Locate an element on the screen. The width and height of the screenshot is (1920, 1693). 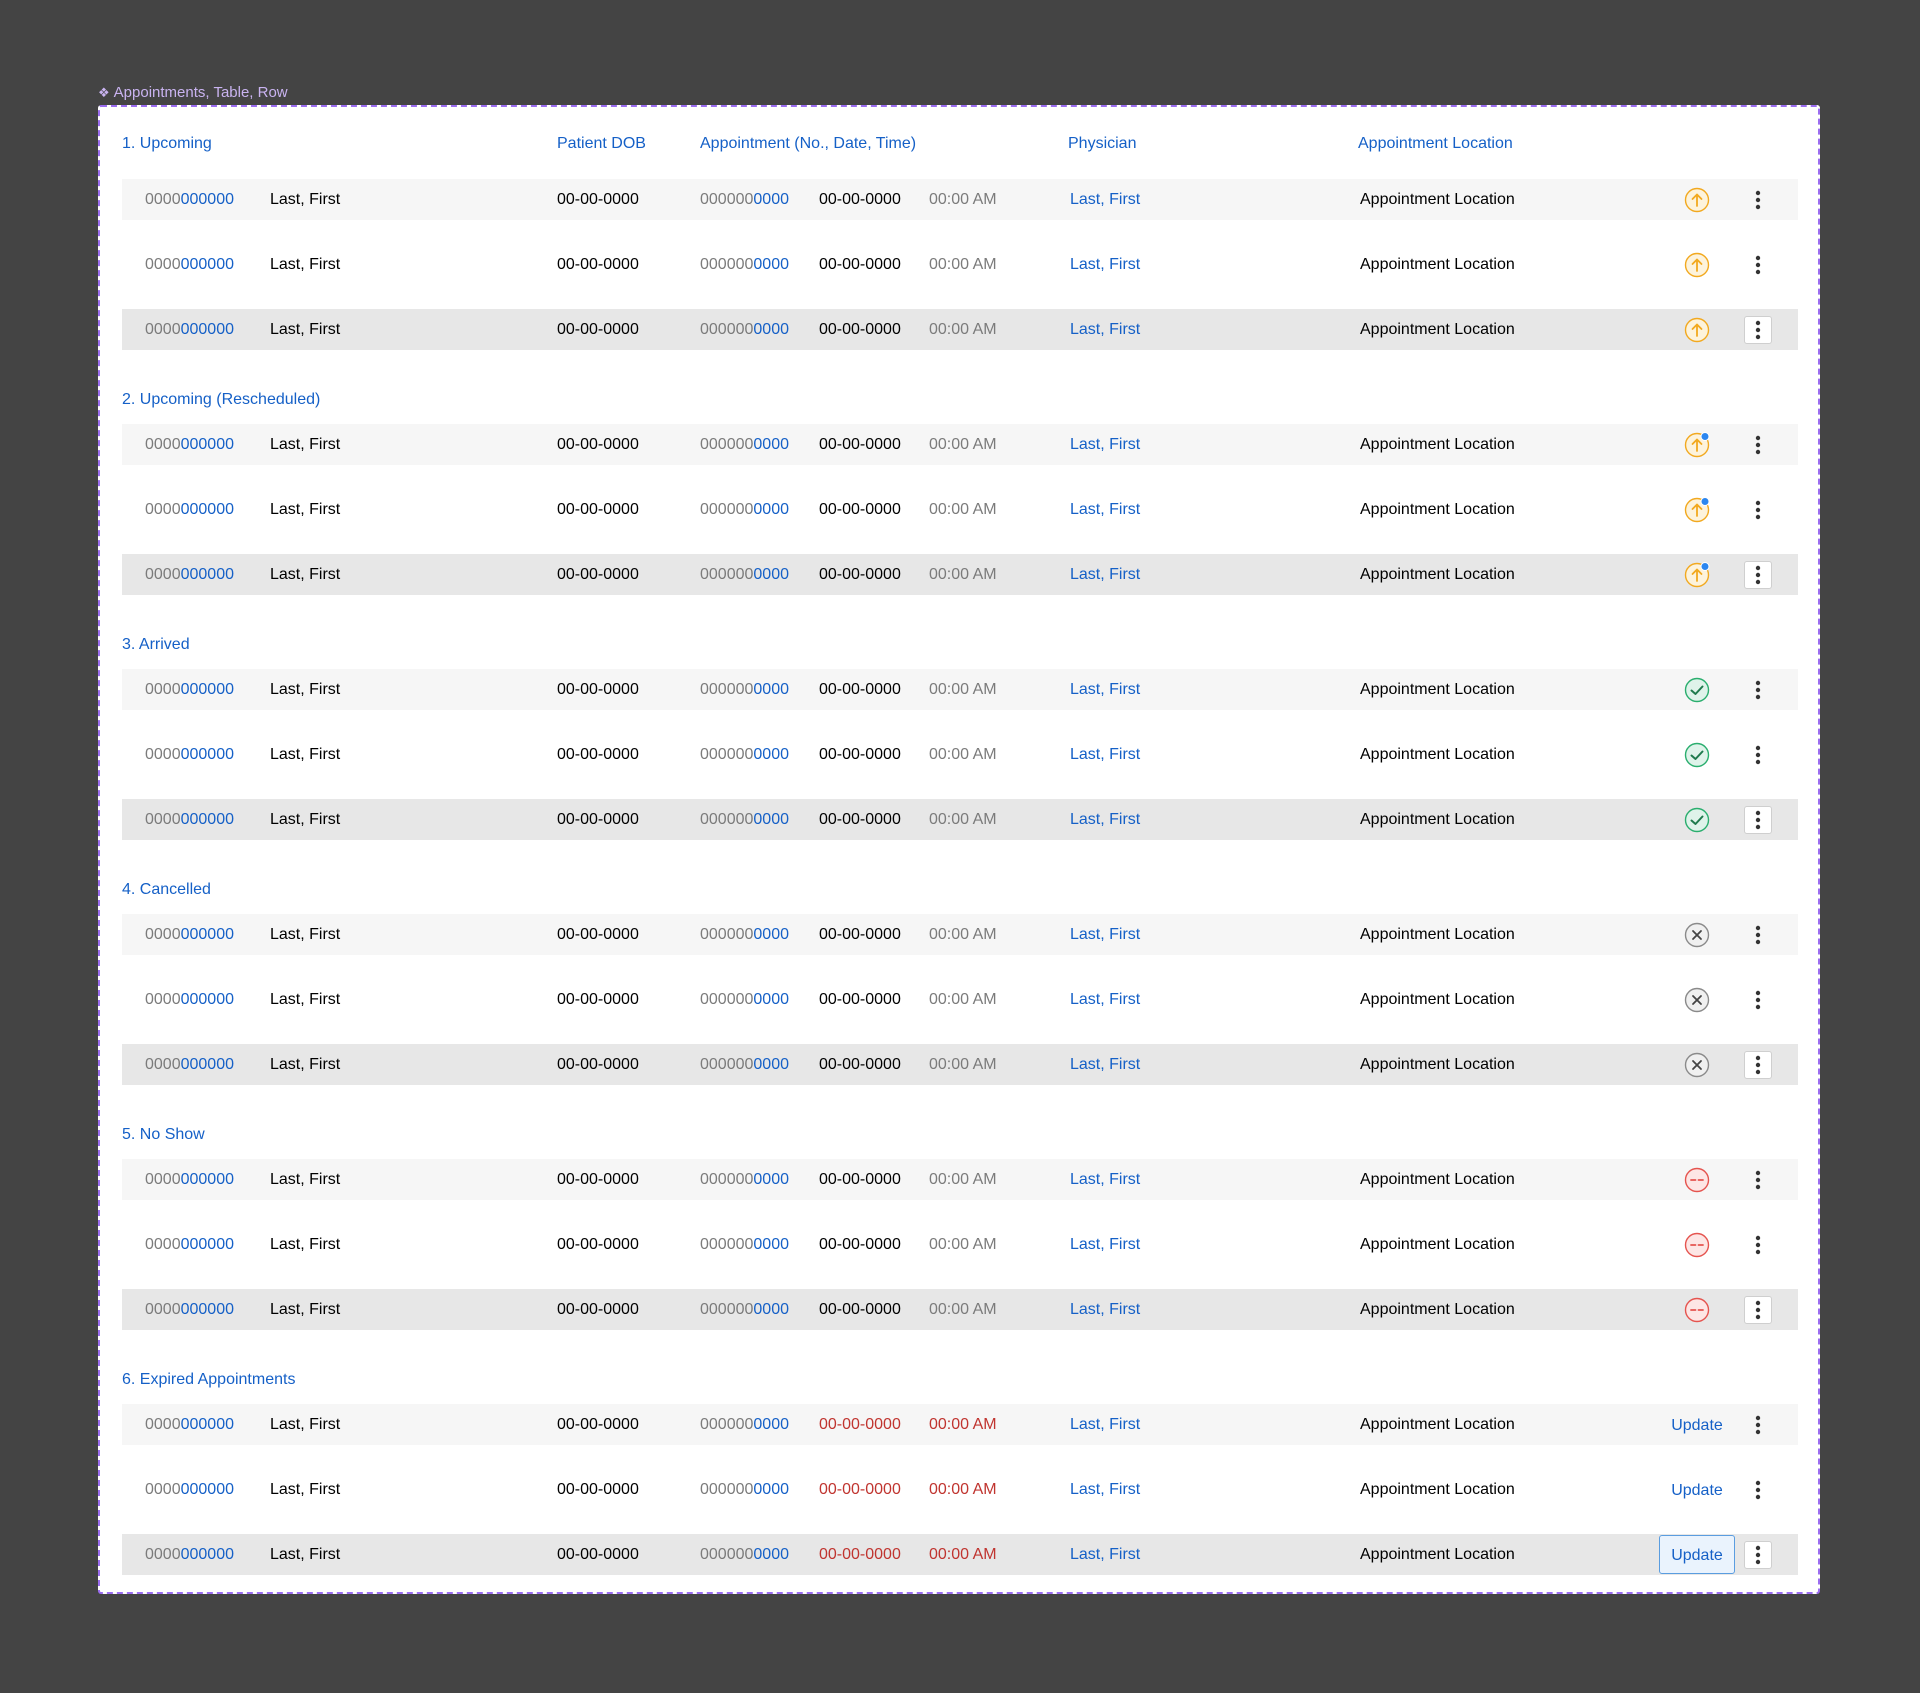
column-header-patient-dob: Patient DOB is located at coordinates (601, 144).